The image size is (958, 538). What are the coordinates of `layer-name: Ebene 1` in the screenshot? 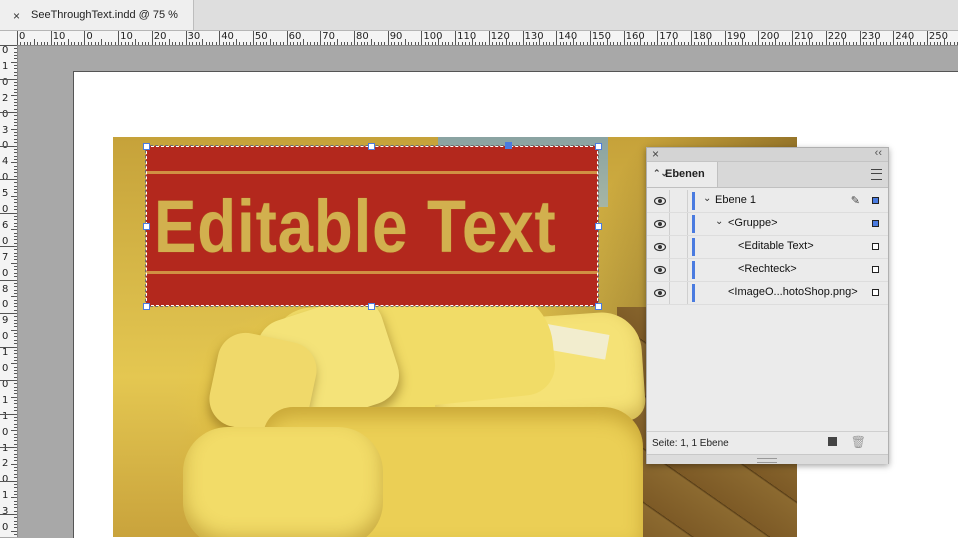 It's located at (735, 200).